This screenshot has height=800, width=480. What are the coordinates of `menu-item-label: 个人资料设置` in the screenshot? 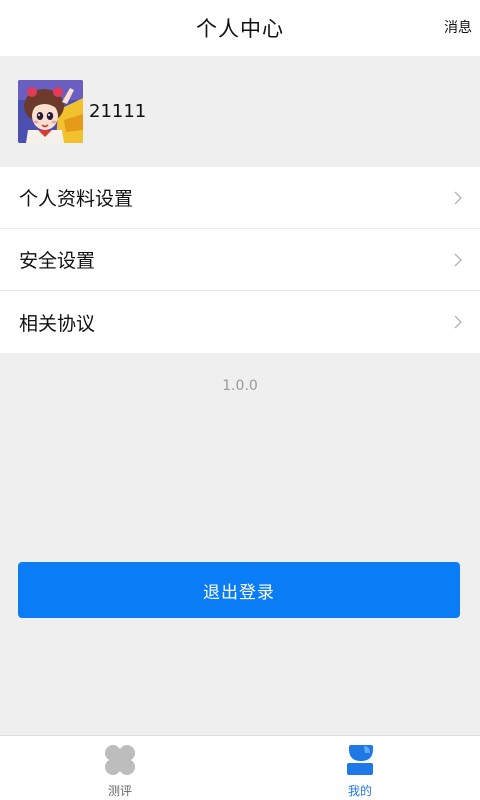 It's located at (76, 199).